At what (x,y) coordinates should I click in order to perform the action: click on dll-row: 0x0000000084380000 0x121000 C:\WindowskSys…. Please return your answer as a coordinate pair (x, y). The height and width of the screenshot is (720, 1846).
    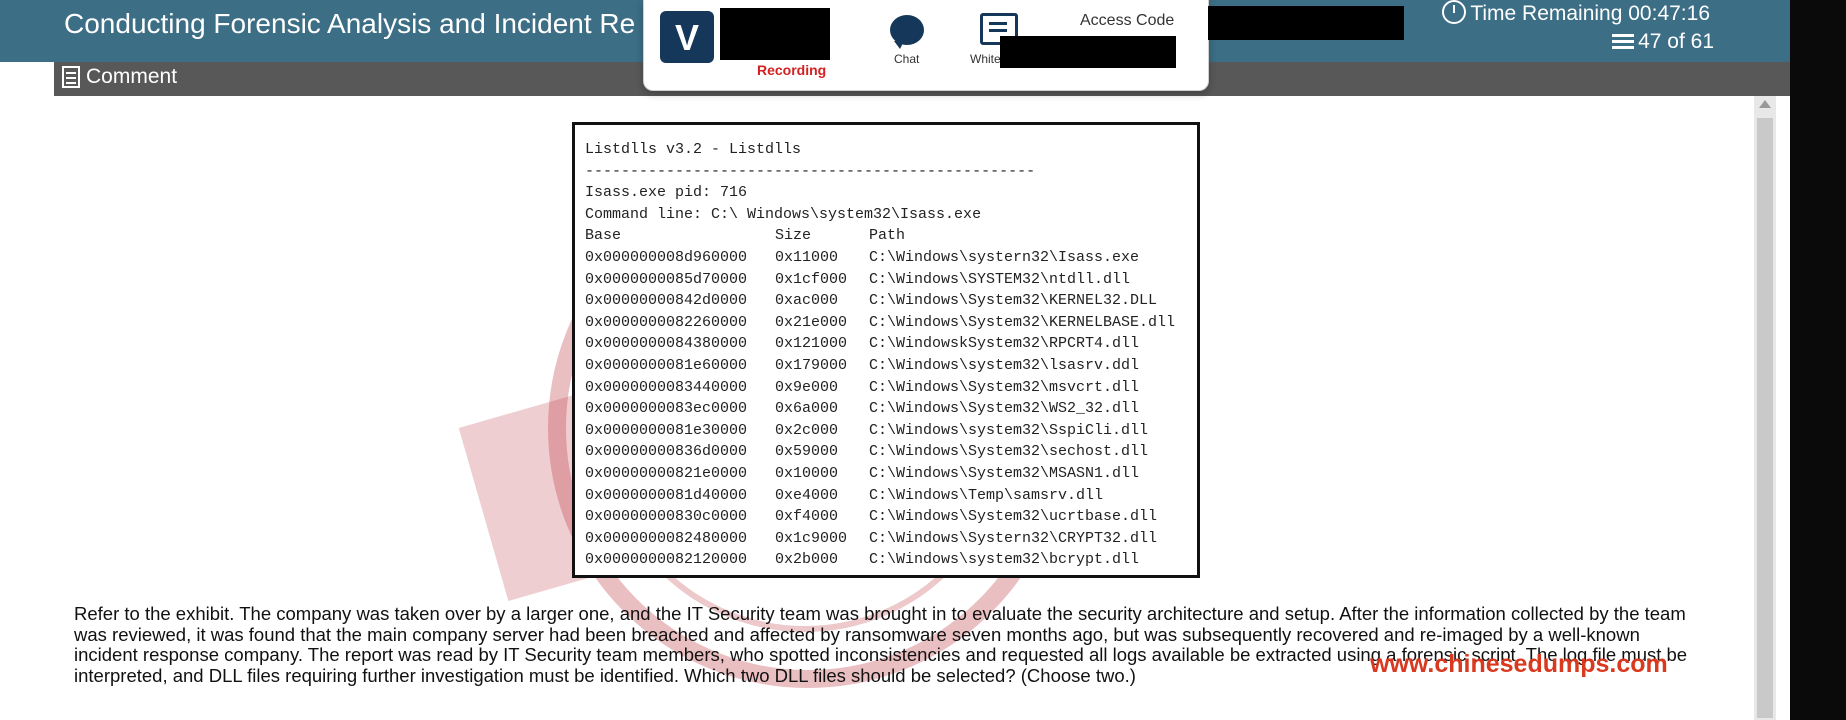
    Looking at the image, I should click on (891, 344).